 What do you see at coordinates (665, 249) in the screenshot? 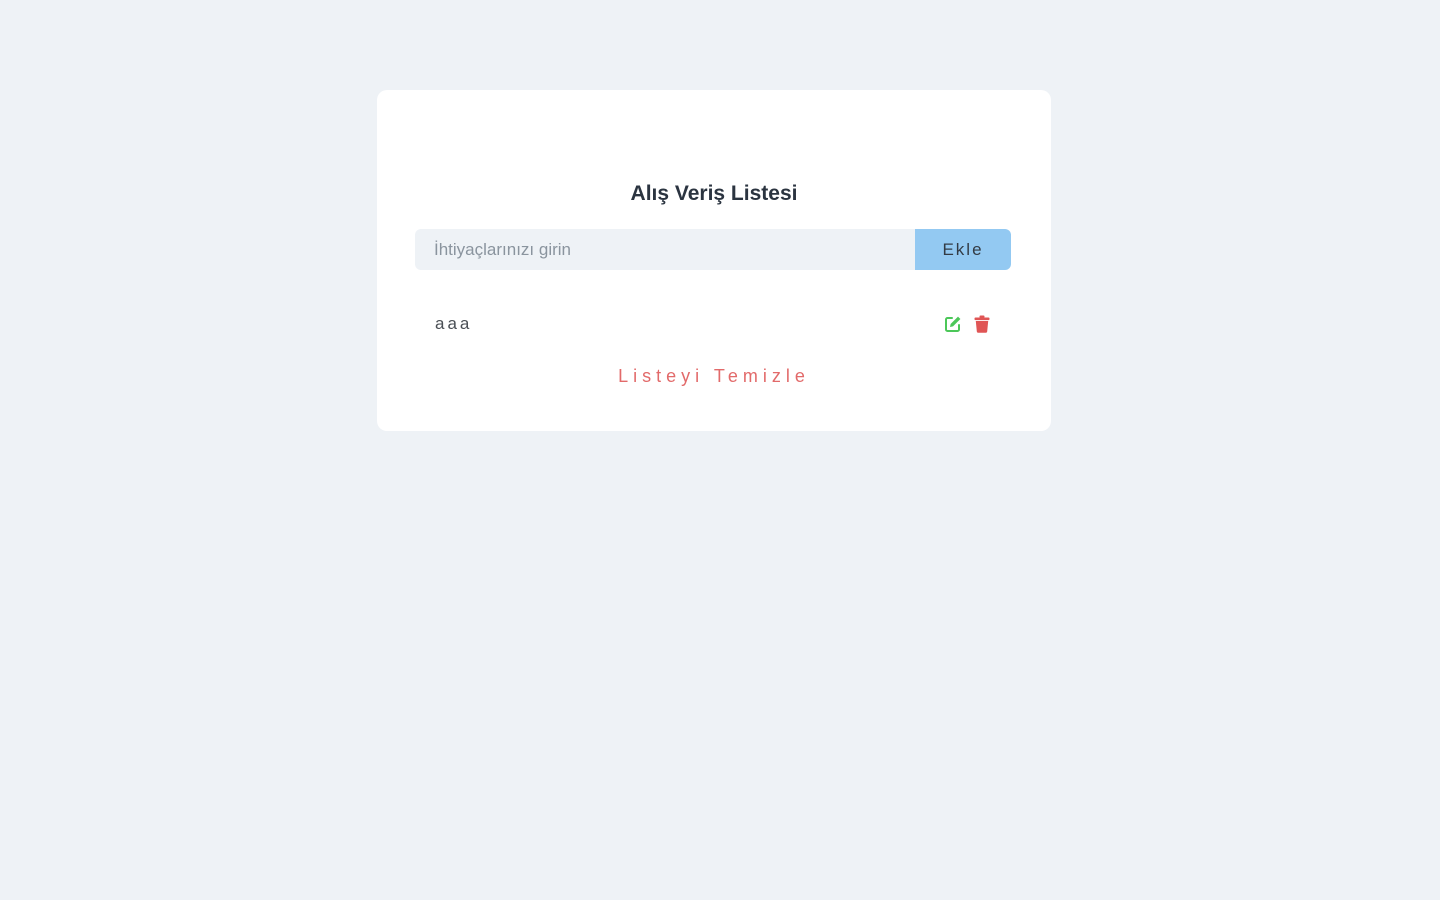
I see `item-input` at bounding box center [665, 249].